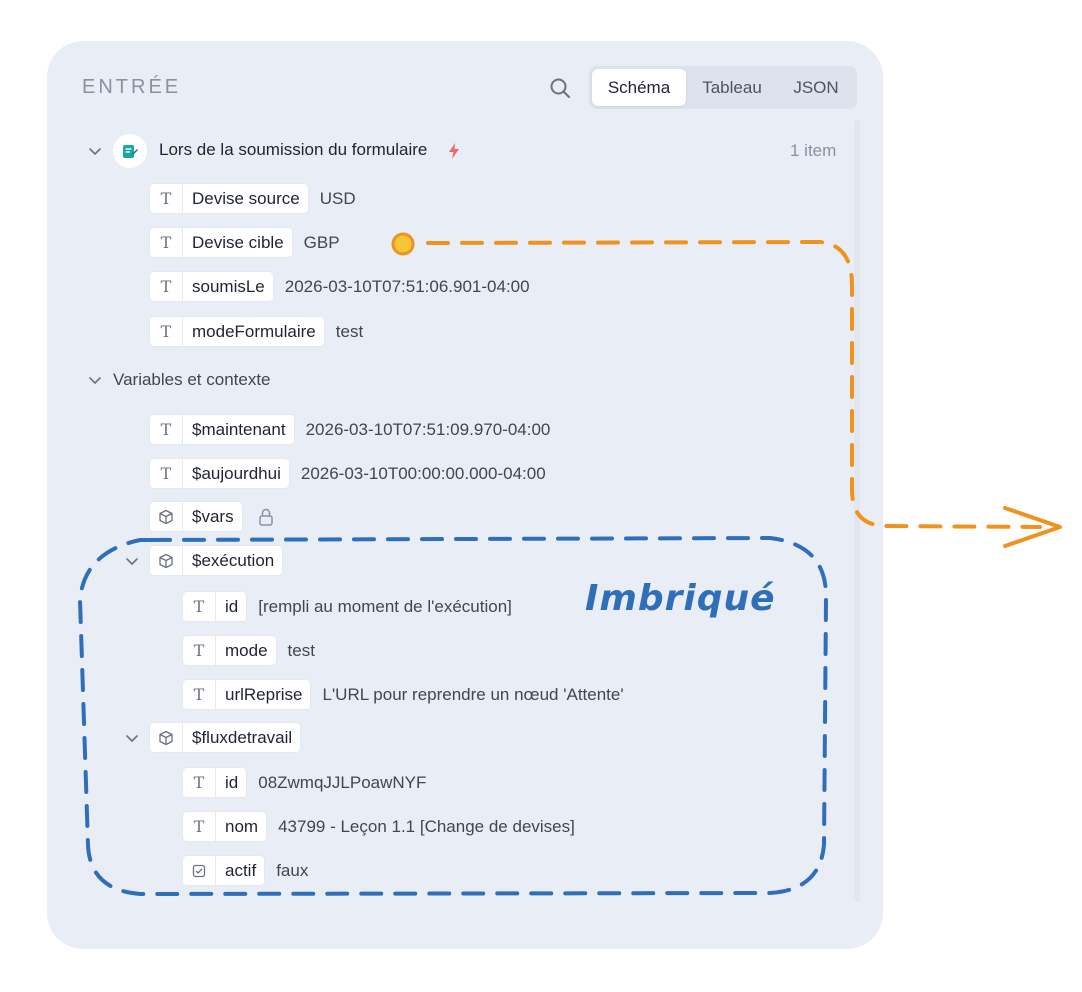 This screenshot has height=992, width=1082. I want to click on field-value: USD, so click(337, 198).